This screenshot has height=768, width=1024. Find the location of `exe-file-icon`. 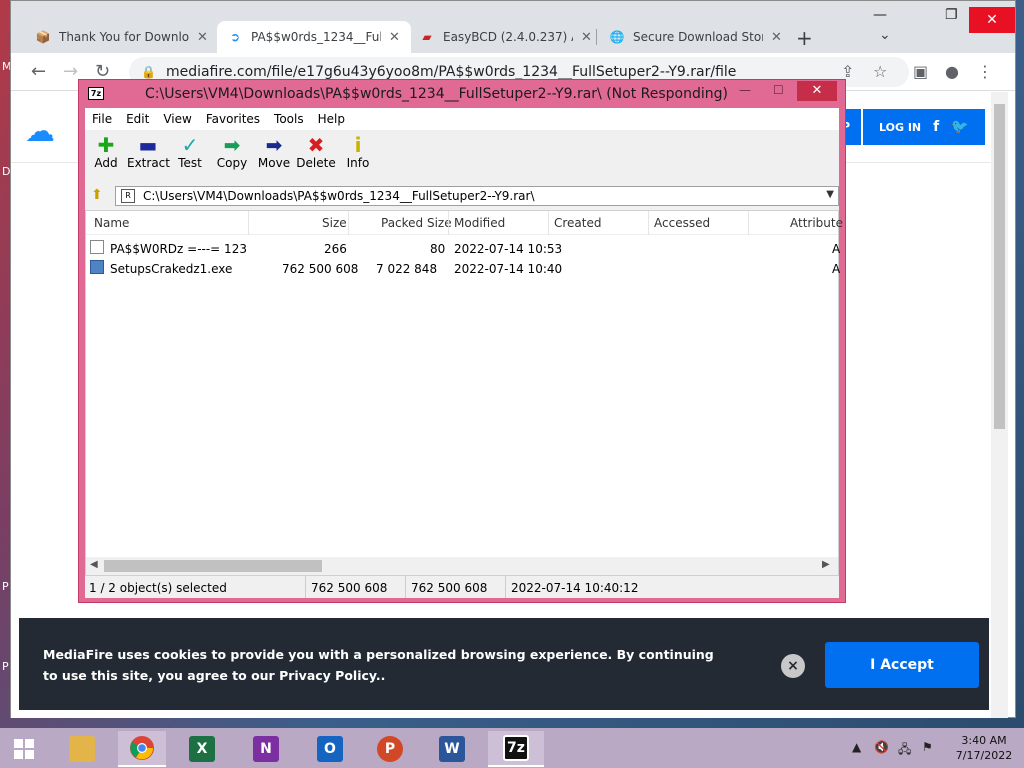

exe-file-icon is located at coordinates (97, 267).